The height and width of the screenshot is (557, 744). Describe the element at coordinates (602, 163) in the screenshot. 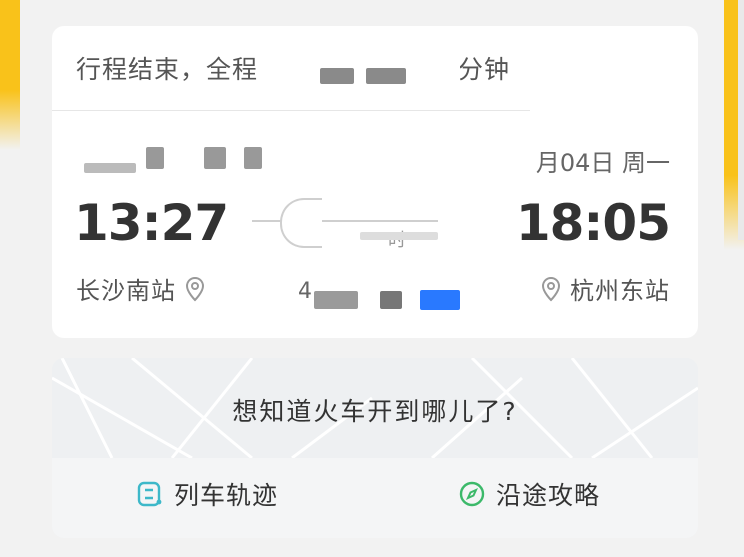

I see `arrive-date: 月04日 周一` at that location.